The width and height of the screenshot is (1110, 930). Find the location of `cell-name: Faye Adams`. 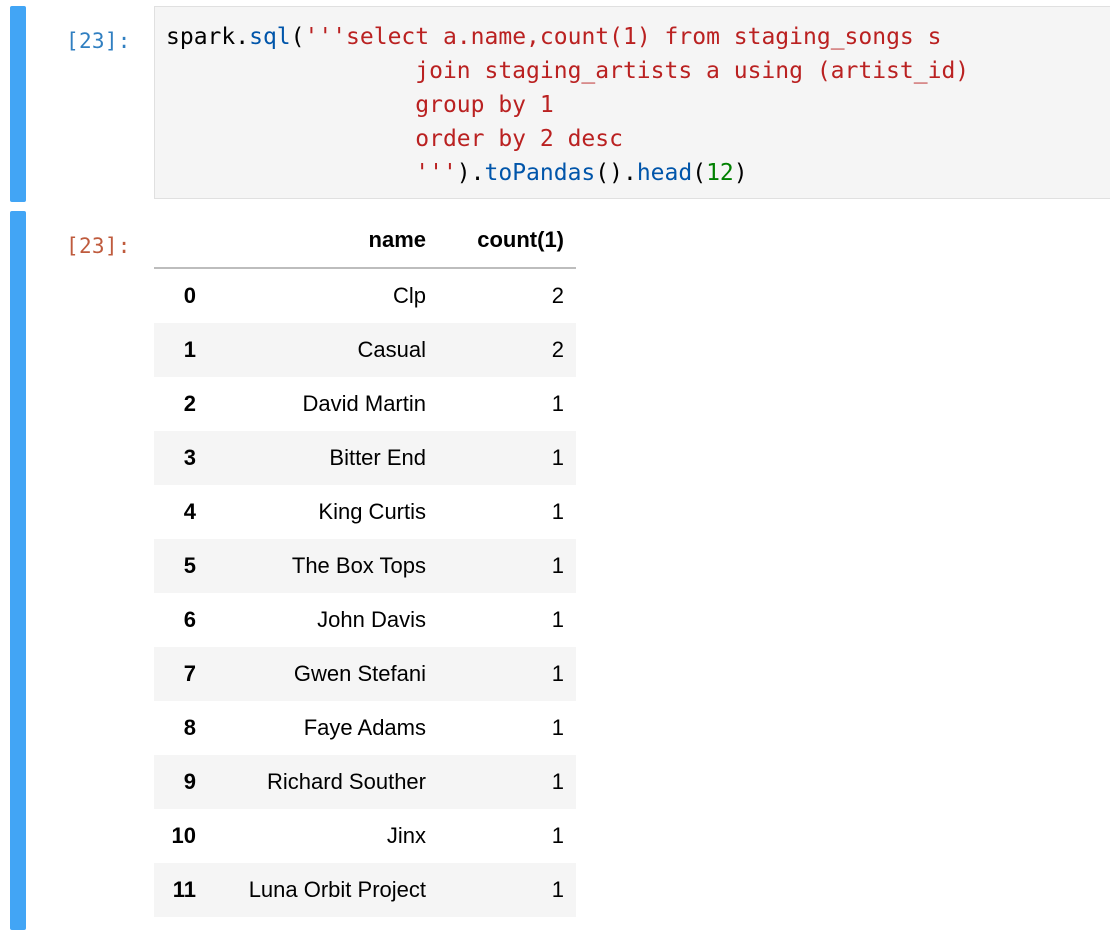

cell-name: Faye Adams is located at coordinates (364, 727).